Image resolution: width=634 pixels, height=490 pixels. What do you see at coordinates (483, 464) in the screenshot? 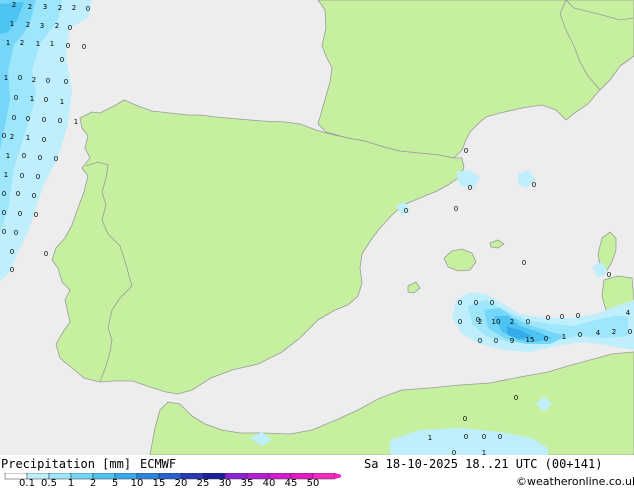
I see `valid-time: Sa 18-10-2025 18..21 UTC (00+141)` at bounding box center [483, 464].